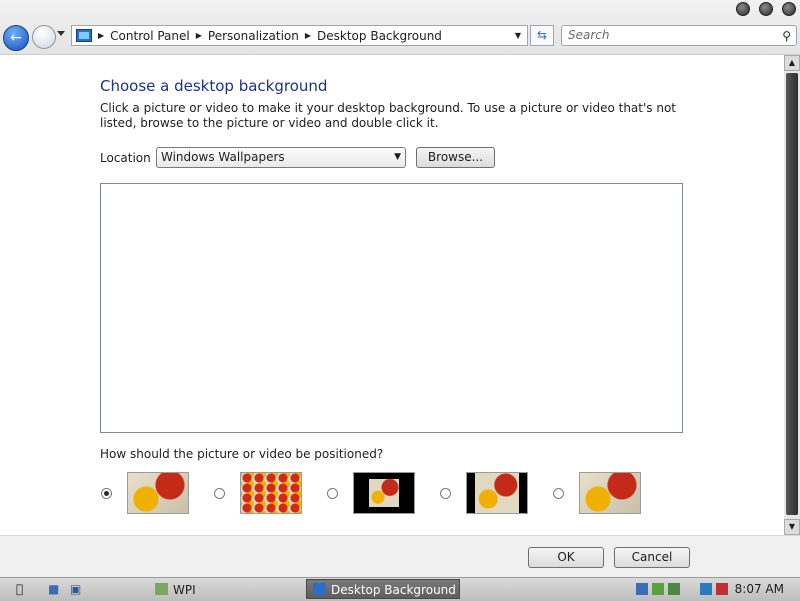  I want to click on page-title: Choose a desktop background, so click(214, 86).